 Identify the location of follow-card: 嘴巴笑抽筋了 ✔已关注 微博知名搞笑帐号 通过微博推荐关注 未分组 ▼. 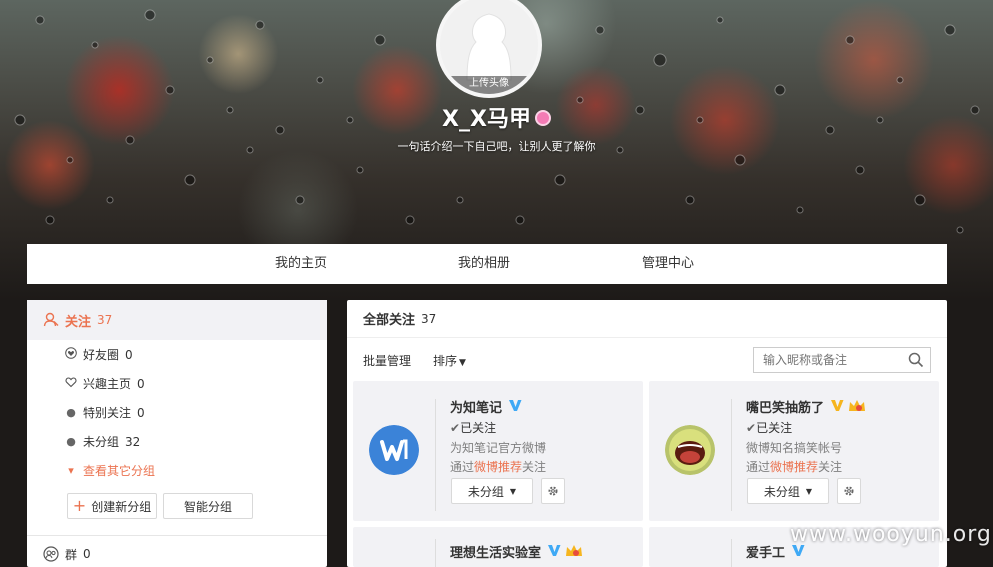
(794, 451).